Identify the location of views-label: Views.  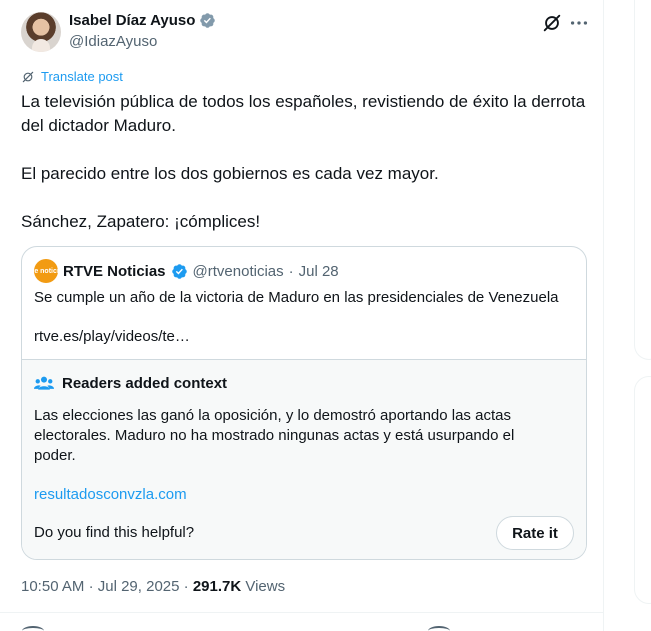
(265, 586).